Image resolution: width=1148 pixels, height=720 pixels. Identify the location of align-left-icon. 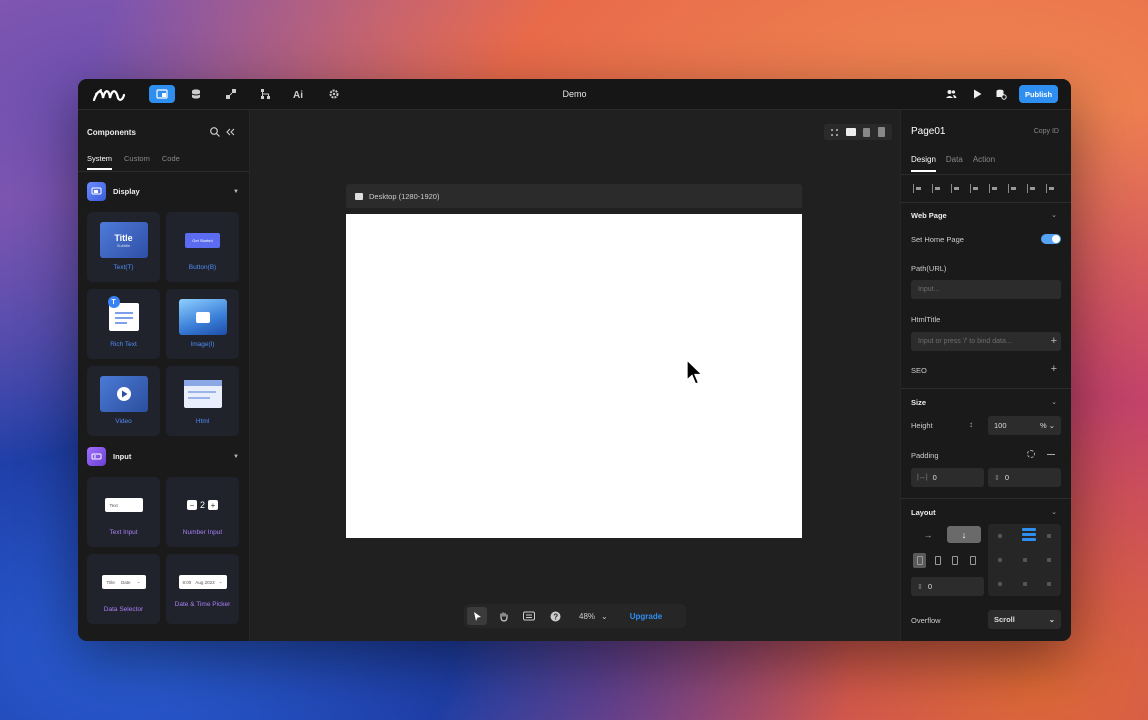
(917, 188).